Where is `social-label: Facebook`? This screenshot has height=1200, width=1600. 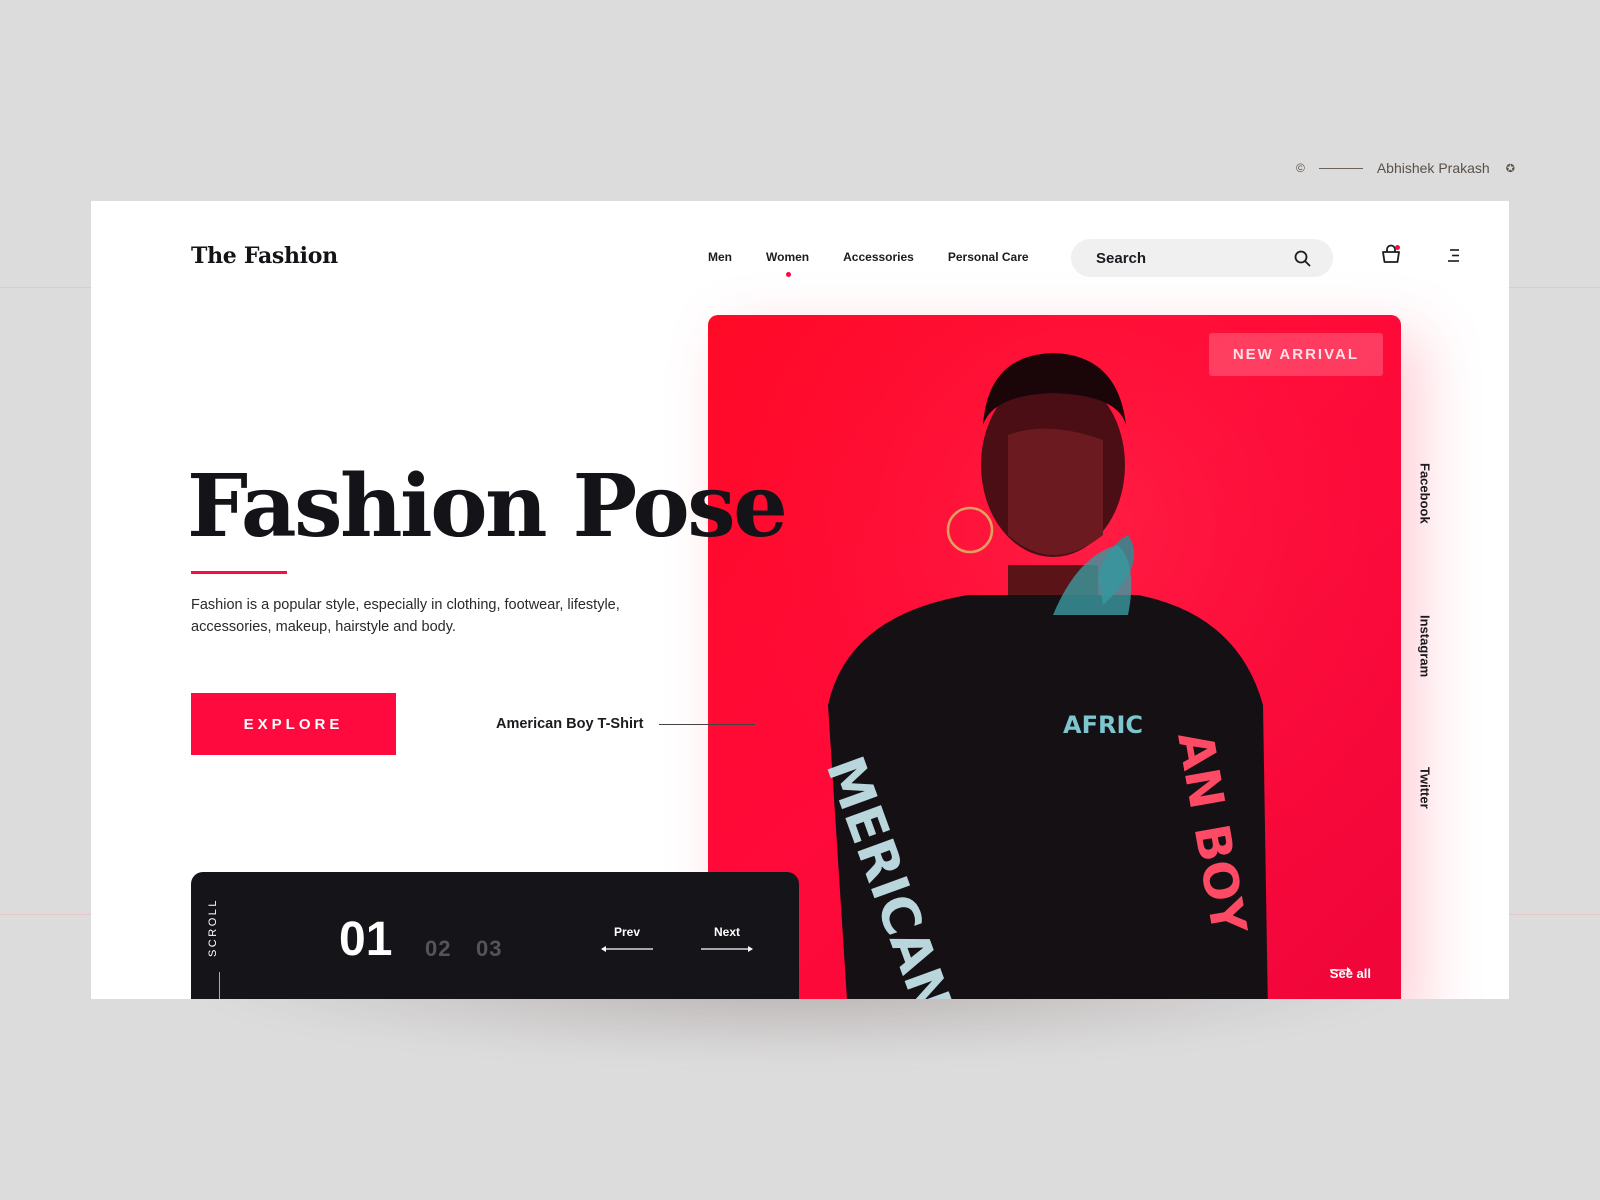
social-label: Facebook is located at coordinates (1425, 493).